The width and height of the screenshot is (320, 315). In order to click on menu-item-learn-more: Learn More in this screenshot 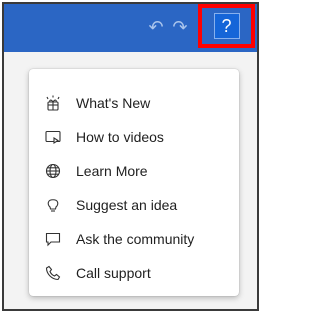, I will do `click(134, 171)`.